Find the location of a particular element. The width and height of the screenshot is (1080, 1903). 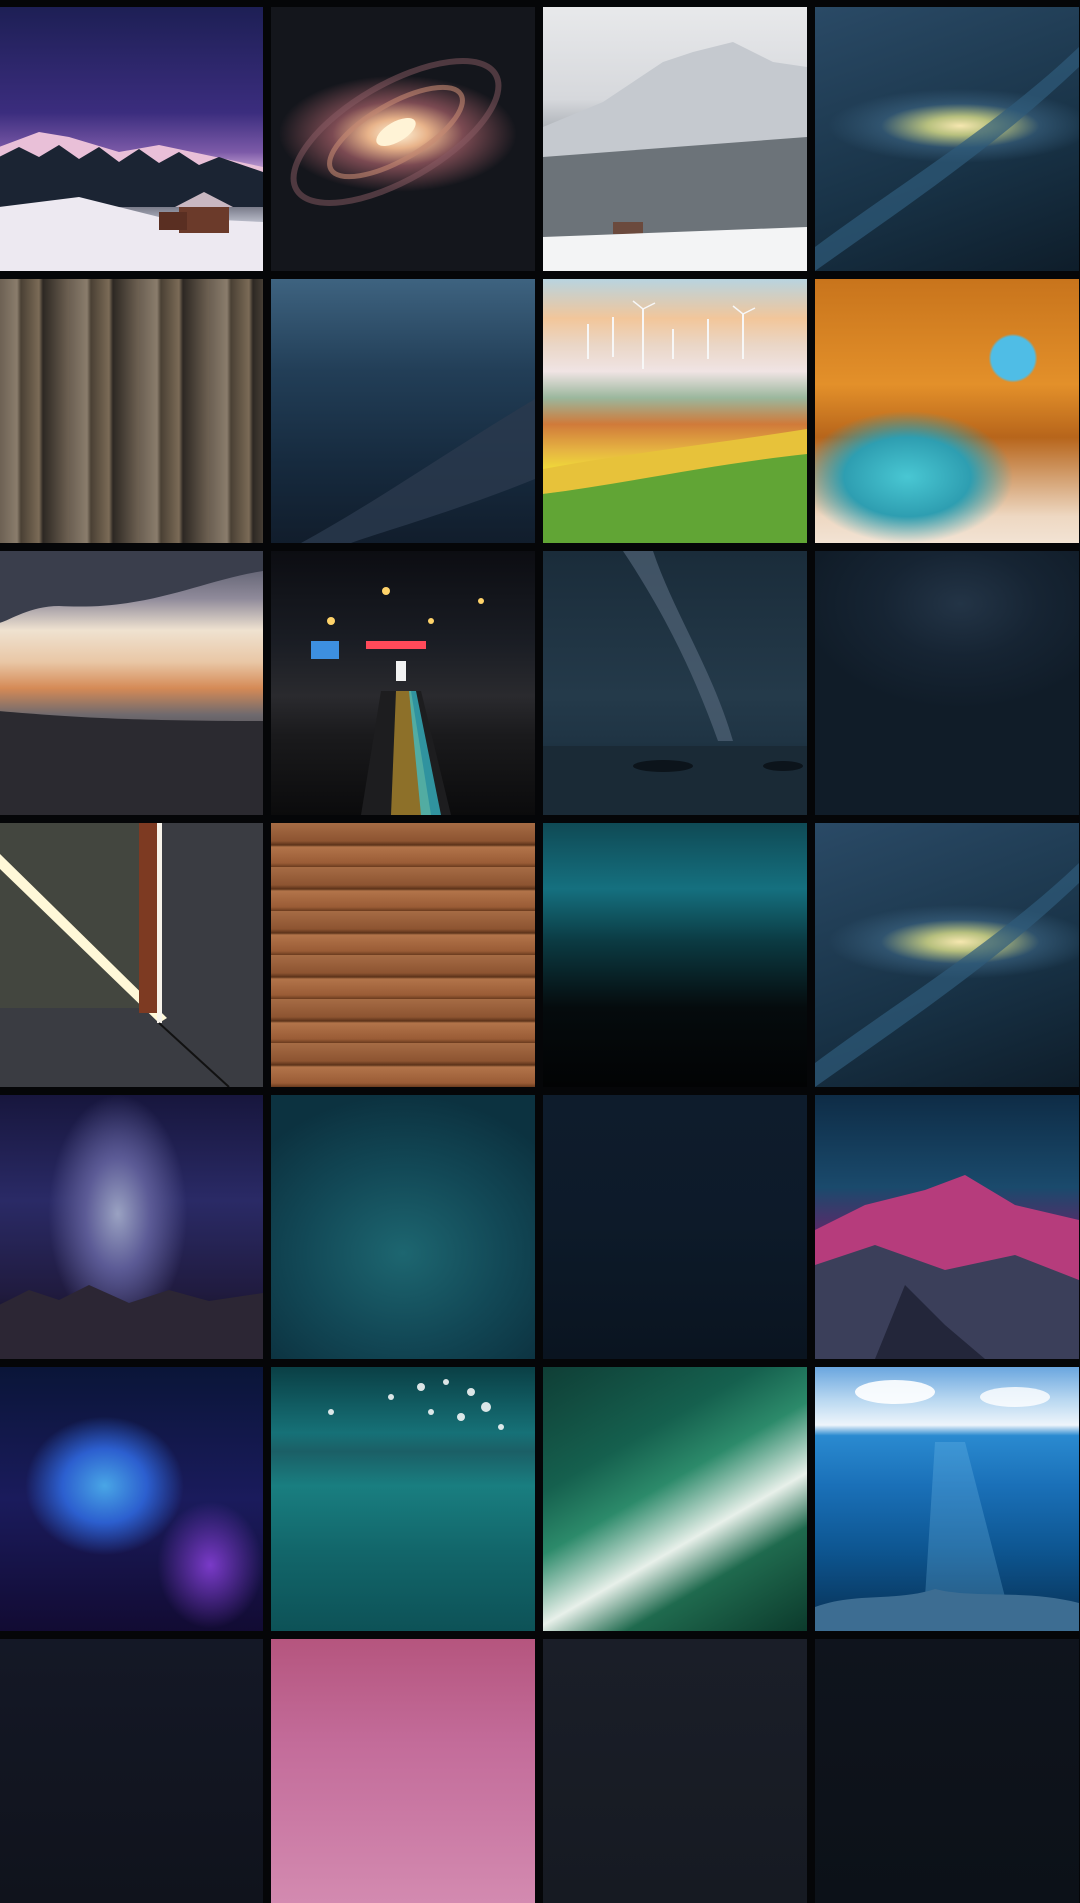

wallpaper-tile-blue-galaxy is located at coordinates (947, 139).